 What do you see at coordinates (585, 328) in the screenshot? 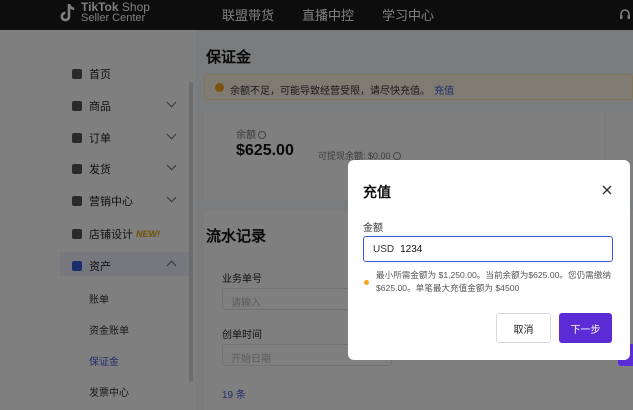
I see `next-step-button: 下一步` at bounding box center [585, 328].